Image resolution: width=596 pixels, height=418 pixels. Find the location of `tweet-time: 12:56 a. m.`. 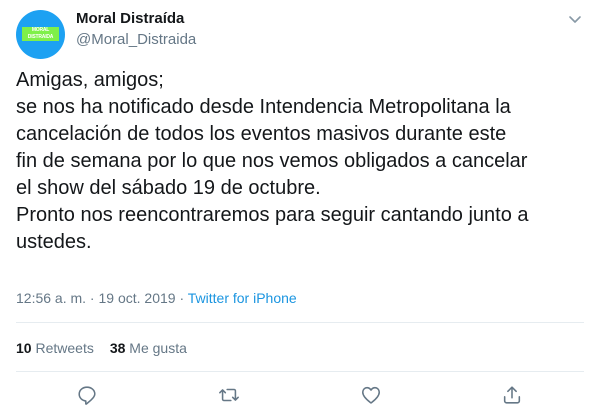

tweet-time: 12:56 a. m. is located at coordinates (51, 298).